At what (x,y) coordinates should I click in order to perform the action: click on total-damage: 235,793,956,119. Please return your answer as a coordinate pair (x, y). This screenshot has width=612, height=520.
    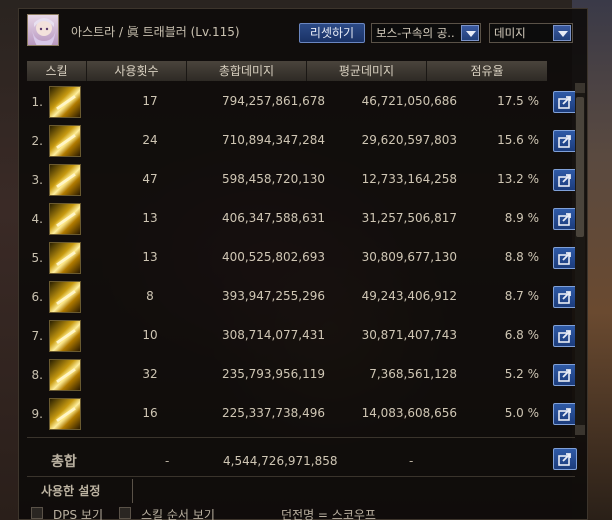
    Looking at the image, I should click on (273, 374).